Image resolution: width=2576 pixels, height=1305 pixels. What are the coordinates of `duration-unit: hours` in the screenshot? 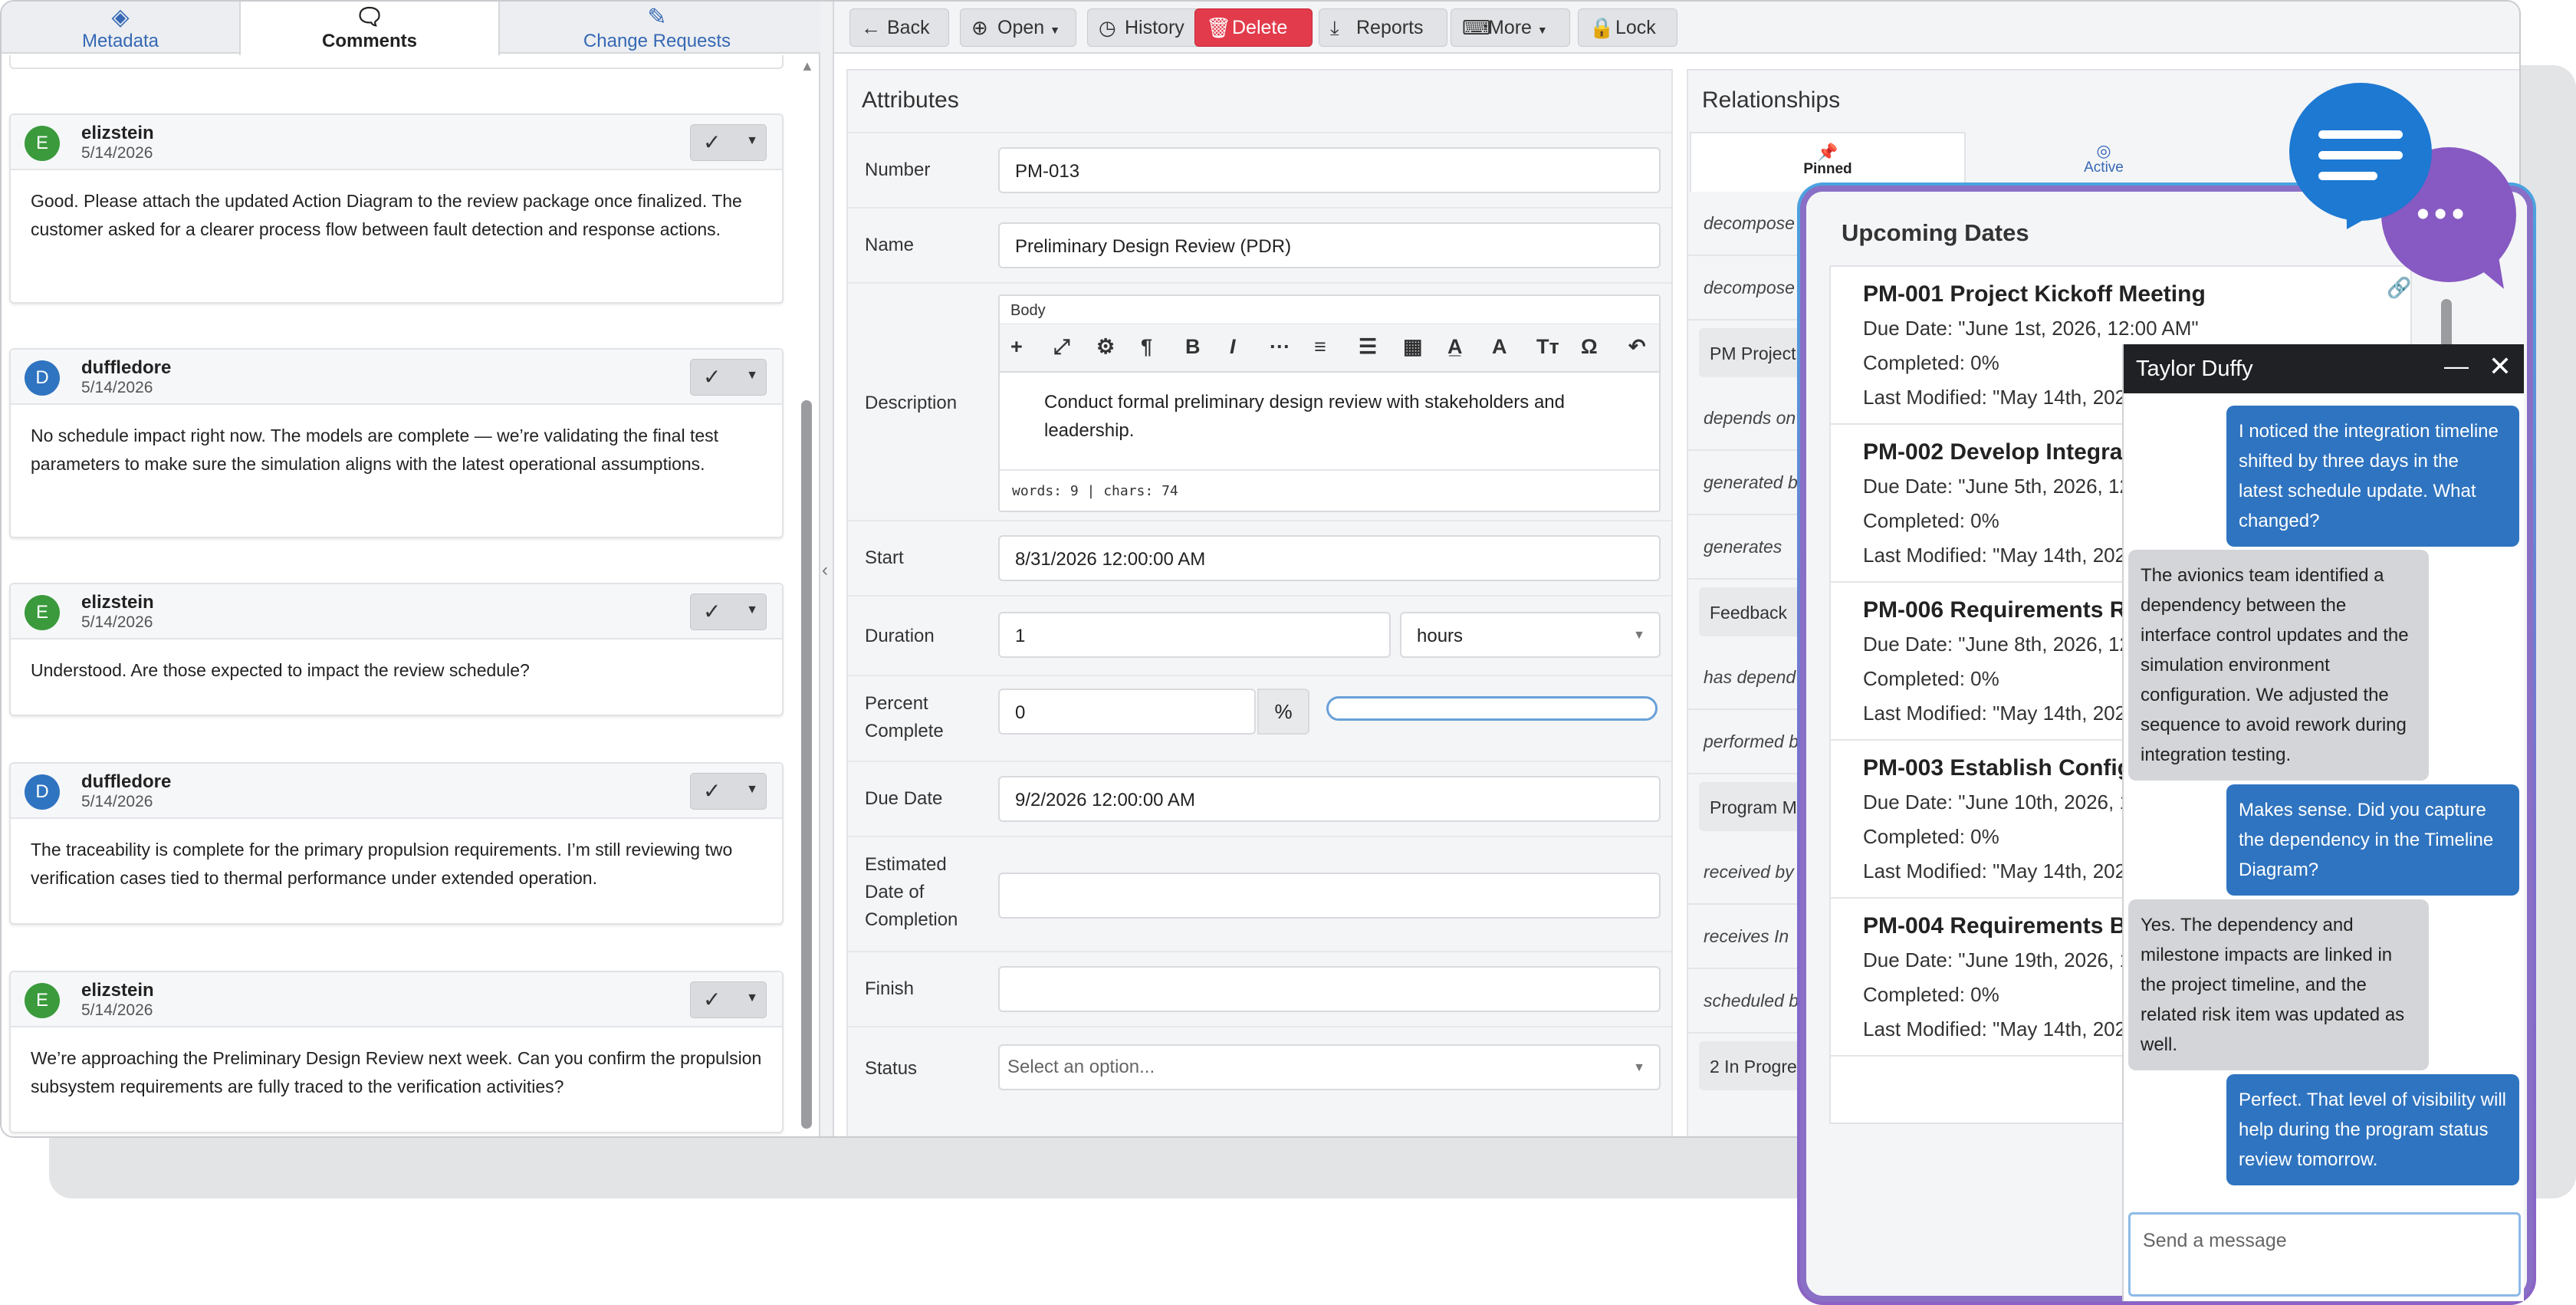 It's located at (1441, 636).